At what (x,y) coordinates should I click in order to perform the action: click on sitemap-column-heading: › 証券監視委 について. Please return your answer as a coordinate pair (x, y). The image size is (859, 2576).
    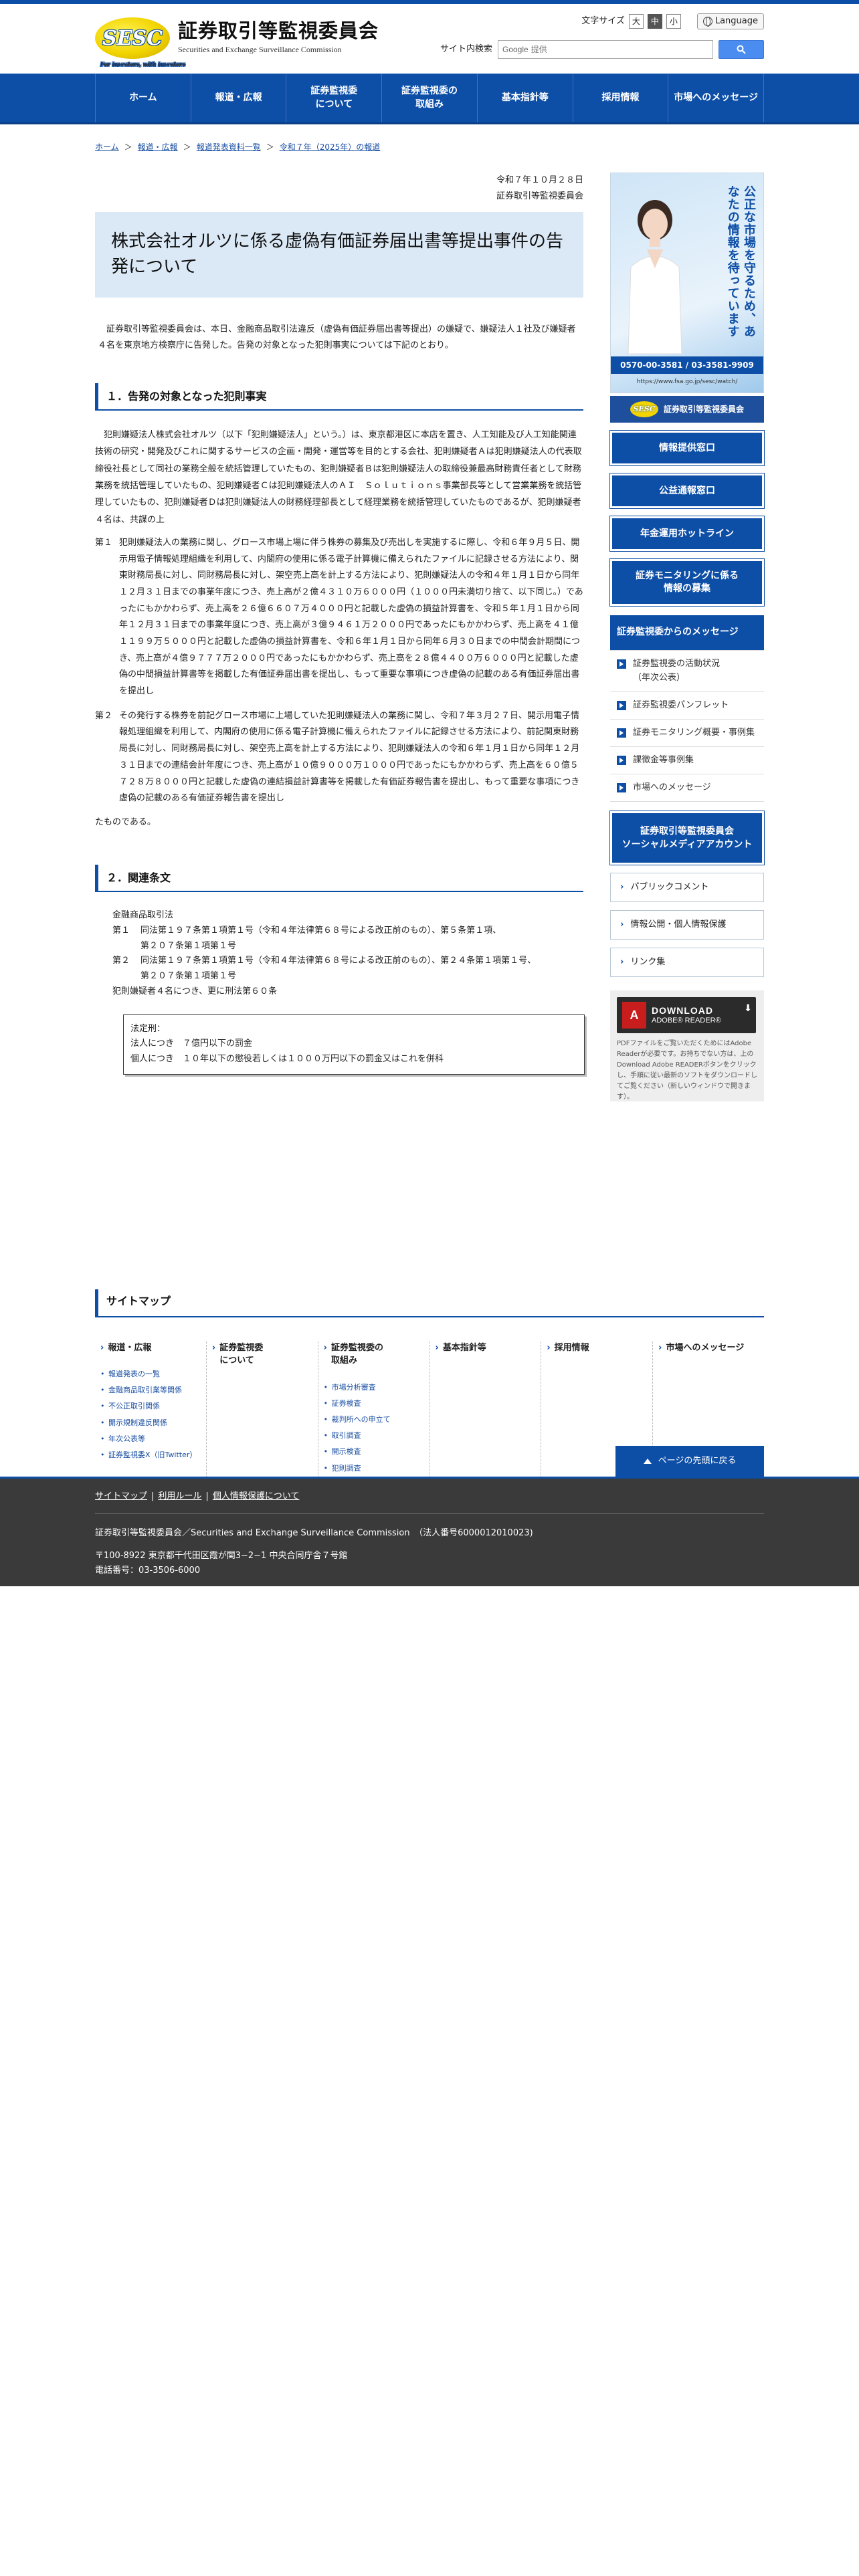
    Looking at the image, I should click on (262, 1354).